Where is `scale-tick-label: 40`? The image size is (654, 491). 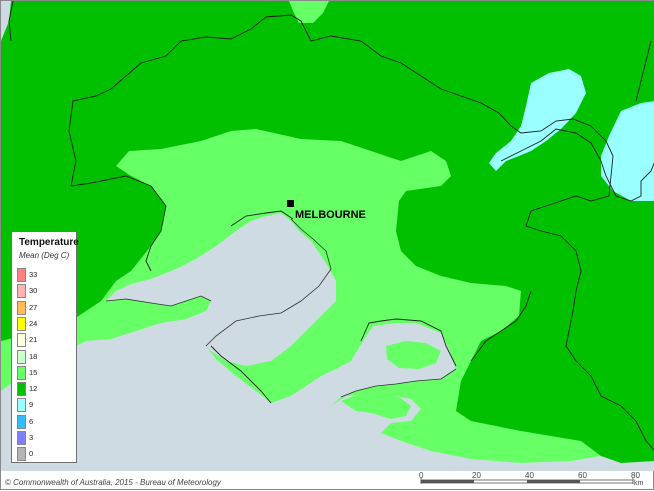
scale-tick-label: 40 is located at coordinates (529, 475).